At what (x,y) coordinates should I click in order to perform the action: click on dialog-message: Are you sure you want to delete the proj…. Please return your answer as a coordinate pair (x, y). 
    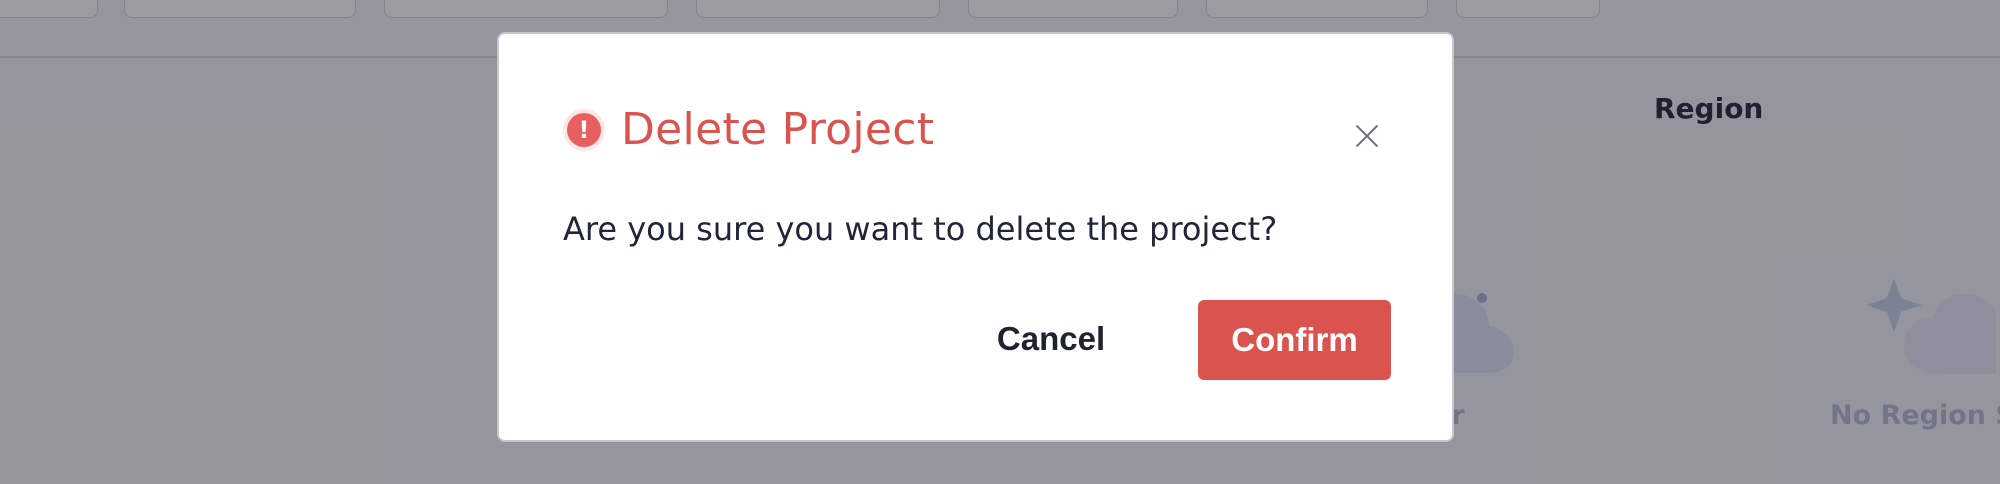
    Looking at the image, I should click on (920, 229).